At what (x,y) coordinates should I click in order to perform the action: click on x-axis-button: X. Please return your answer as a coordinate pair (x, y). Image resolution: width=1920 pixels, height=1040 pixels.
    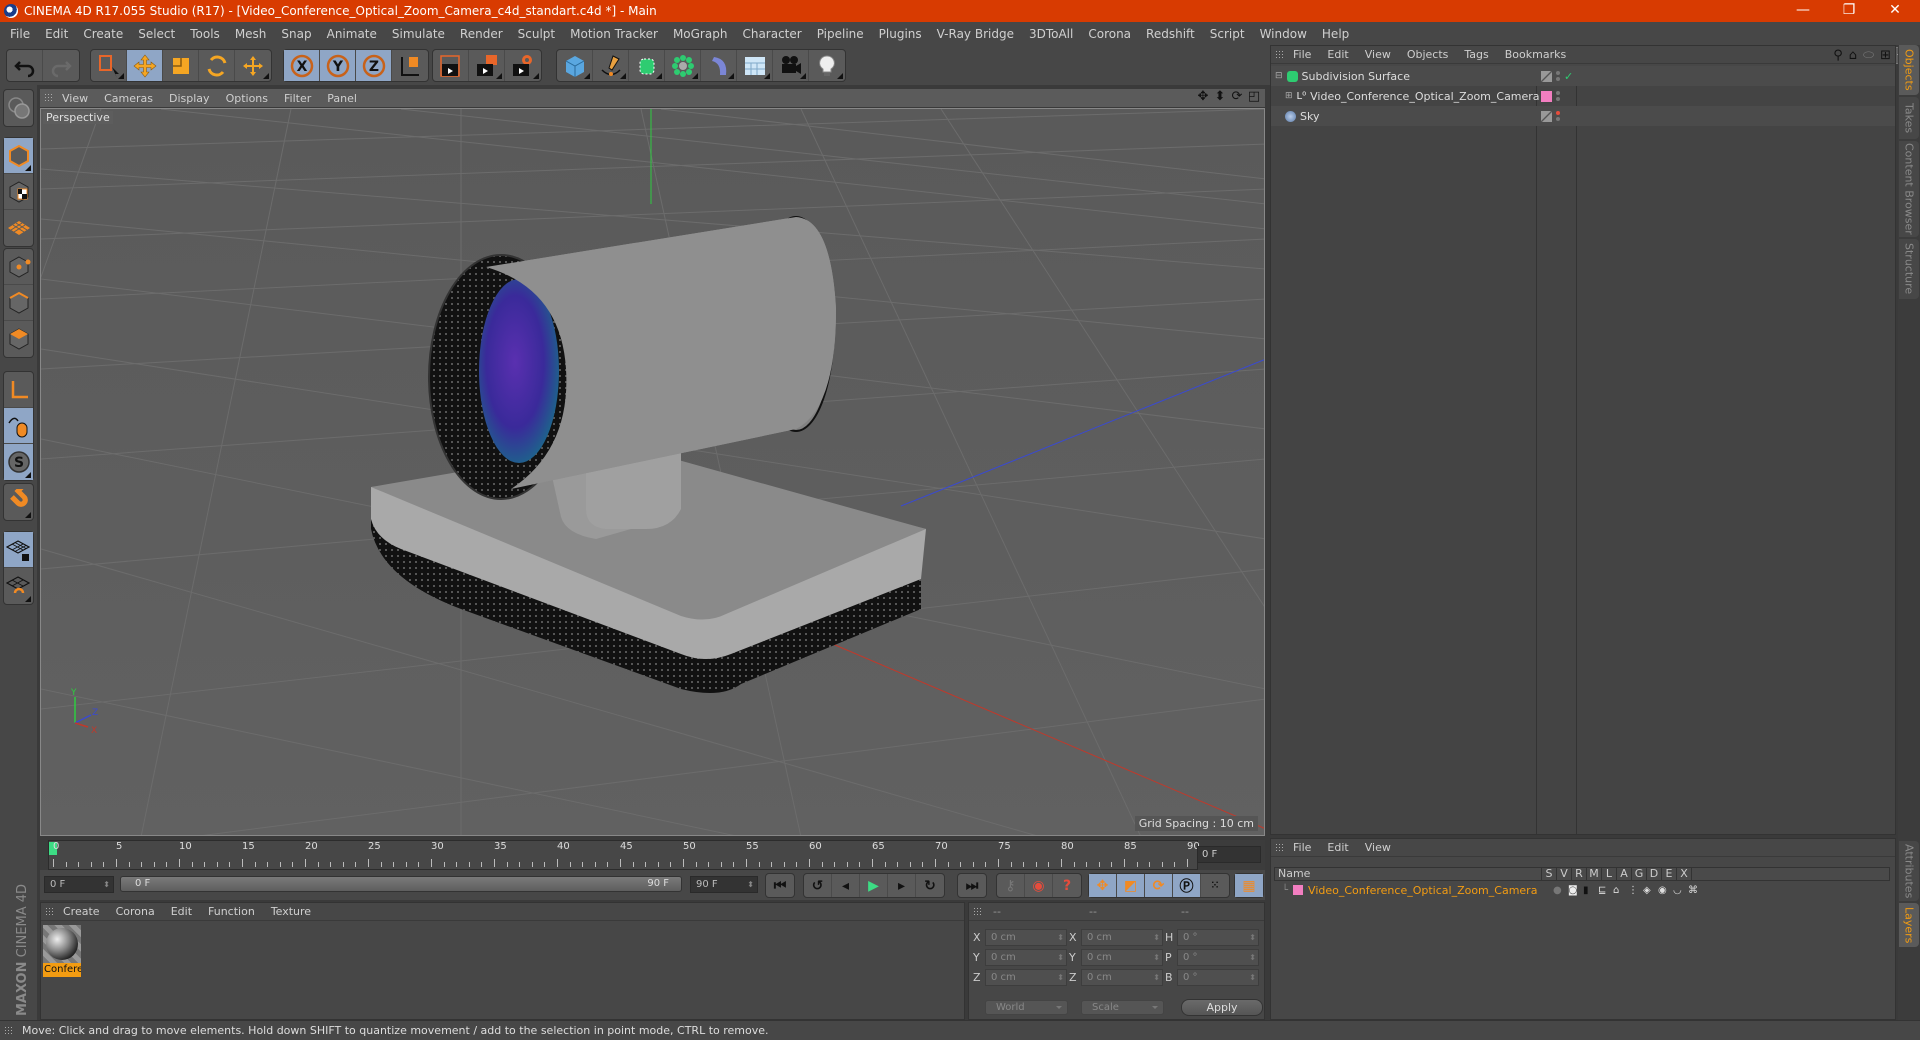
    Looking at the image, I should click on (302, 65).